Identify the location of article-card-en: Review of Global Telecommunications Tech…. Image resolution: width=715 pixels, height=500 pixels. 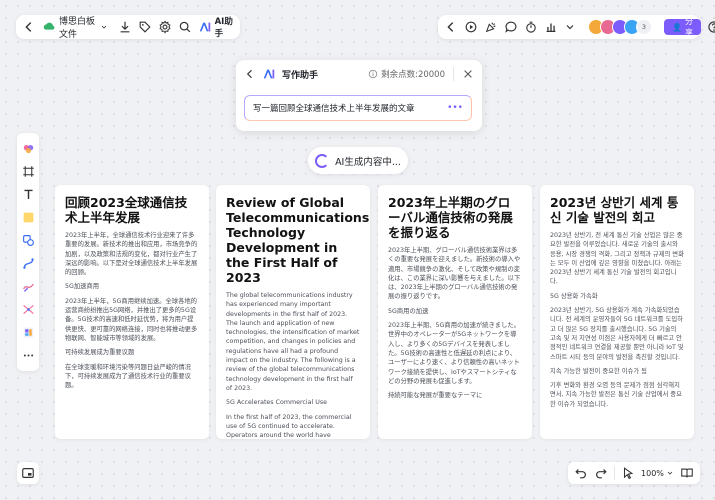
(293, 312).